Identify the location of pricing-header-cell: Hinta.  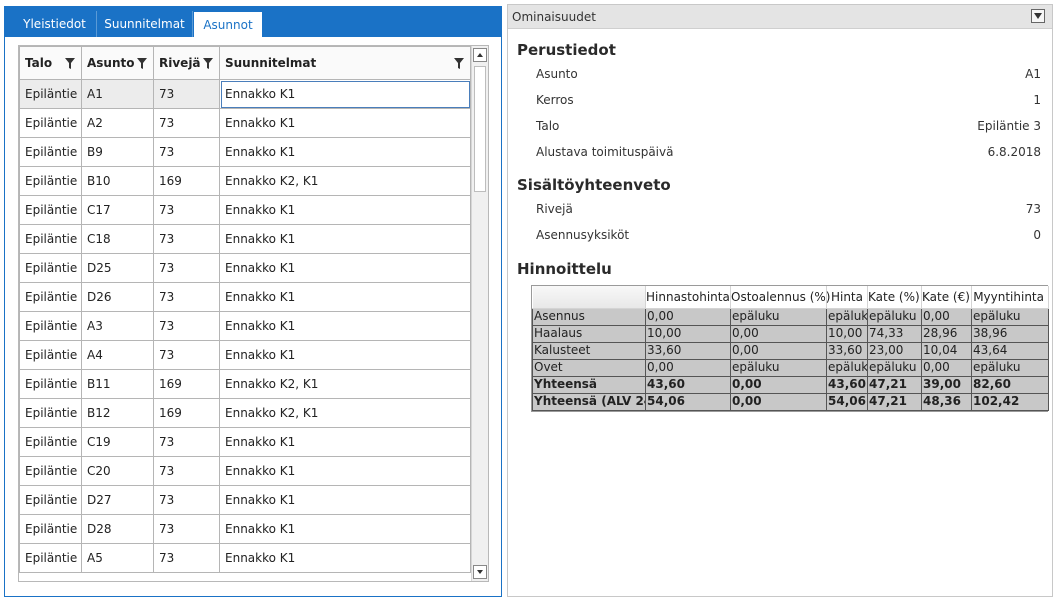
(847, 297).